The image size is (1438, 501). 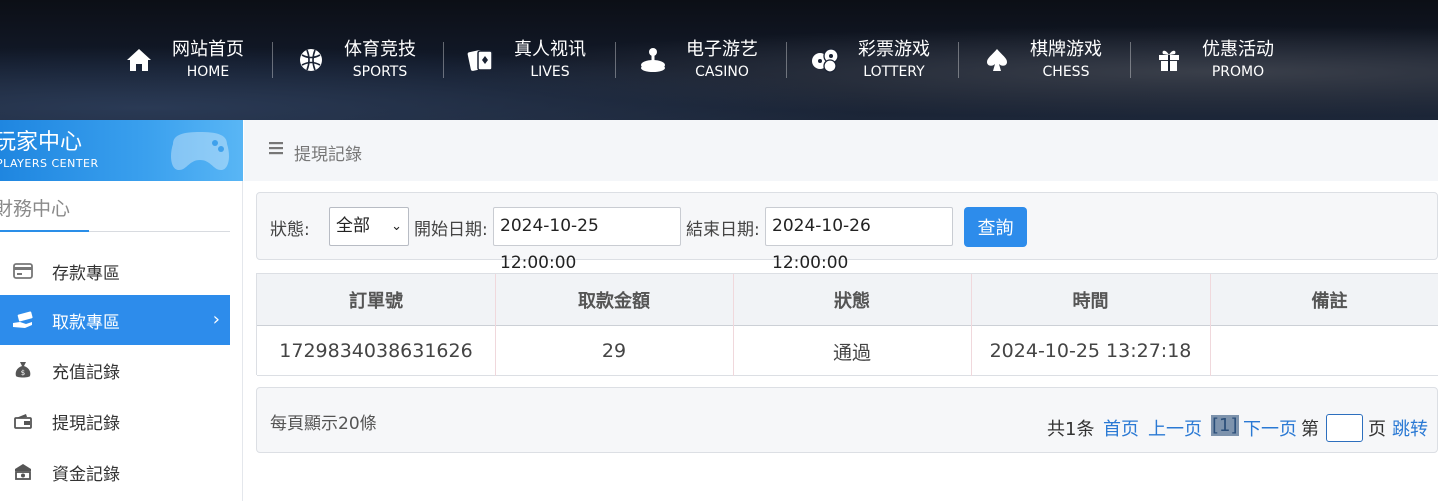 I want to click on nav-lottery-sub: LOTTERY, so click(x=894, y=72).